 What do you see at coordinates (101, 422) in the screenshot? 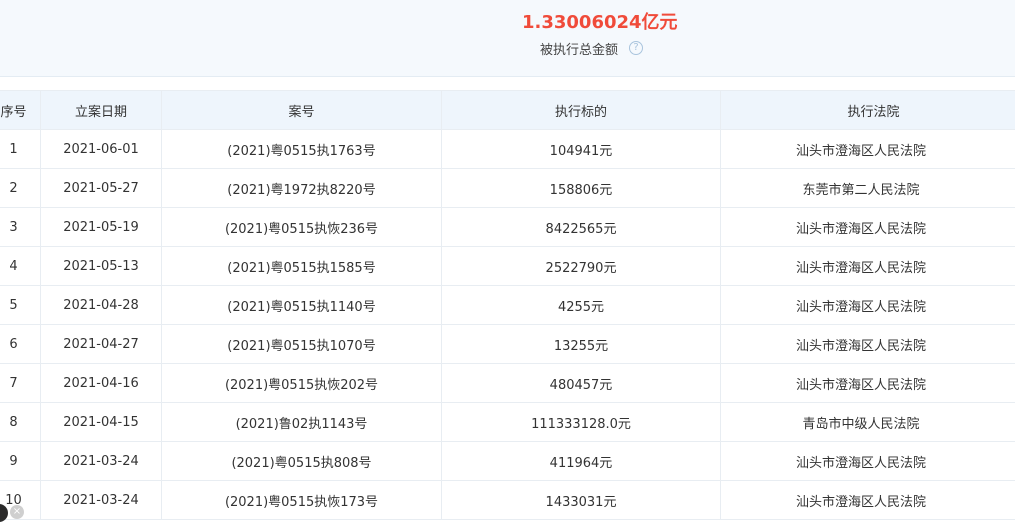
I see `cell-filing-date: 2021-04-15` at bounding box center [101, 422].